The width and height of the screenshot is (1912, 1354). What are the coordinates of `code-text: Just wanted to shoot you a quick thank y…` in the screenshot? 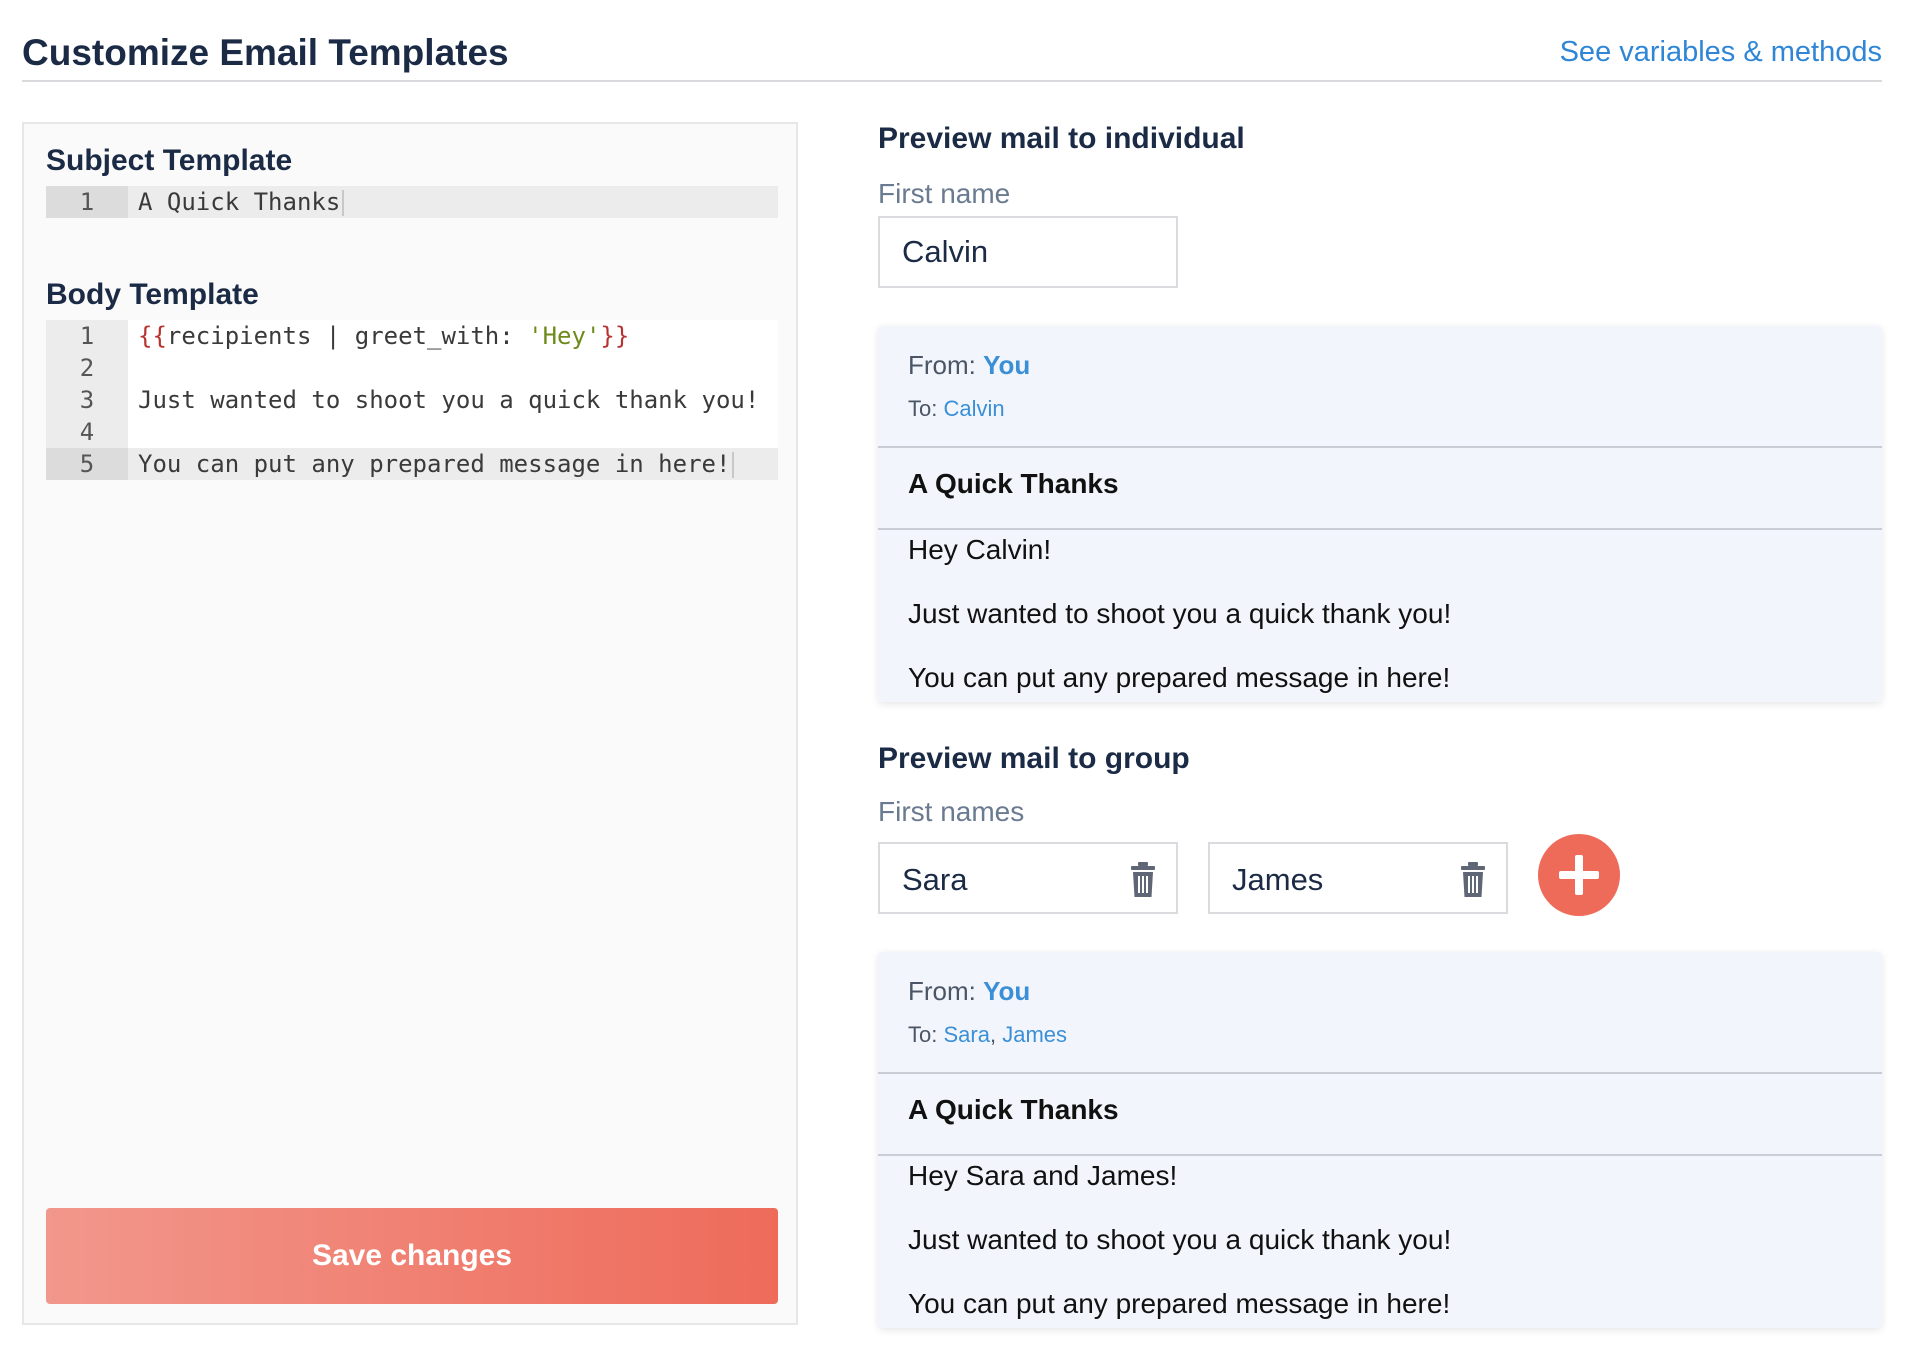 It's located at (453, 400).